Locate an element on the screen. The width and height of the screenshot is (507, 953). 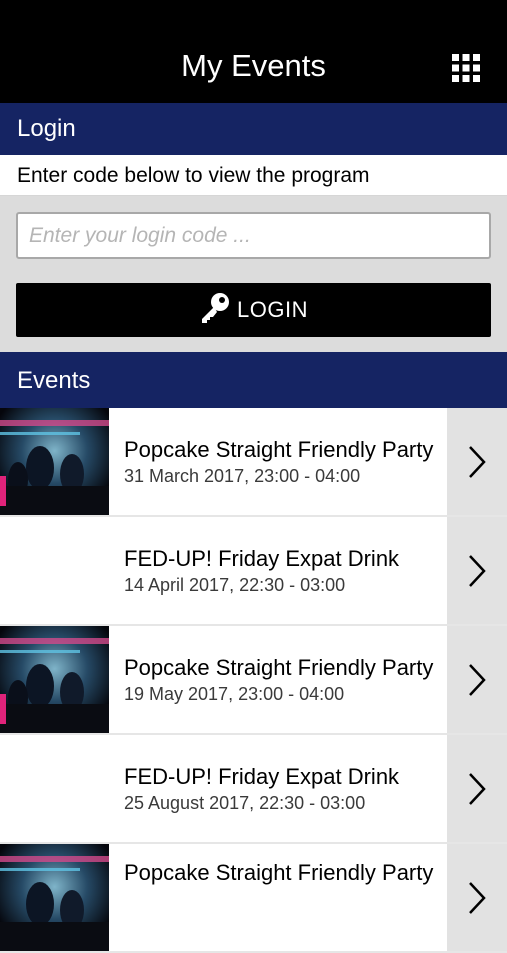
event-list-item: Popcake Straight Friendly Party is located at coordinates (253, 898).